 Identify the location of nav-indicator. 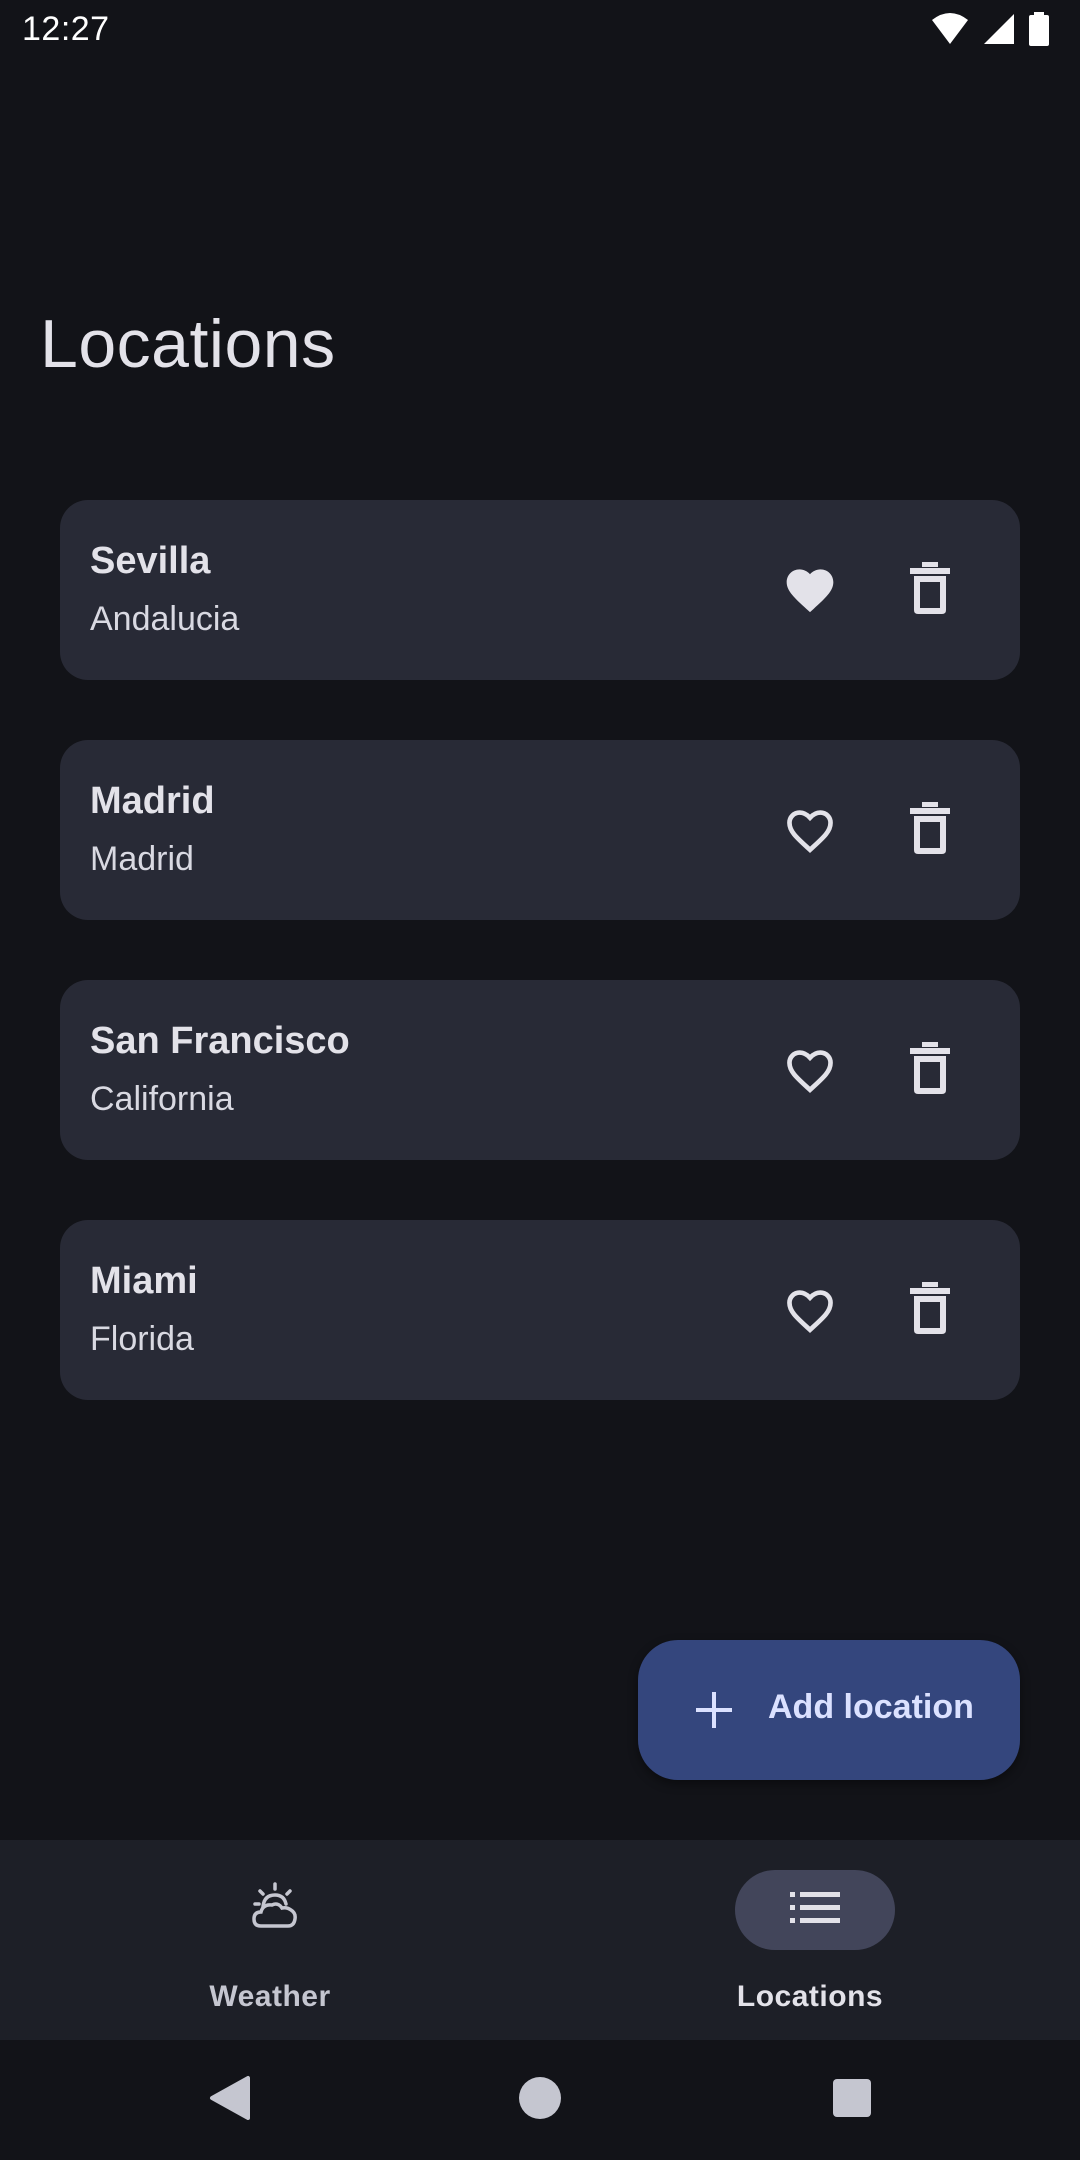
(275, 1910).